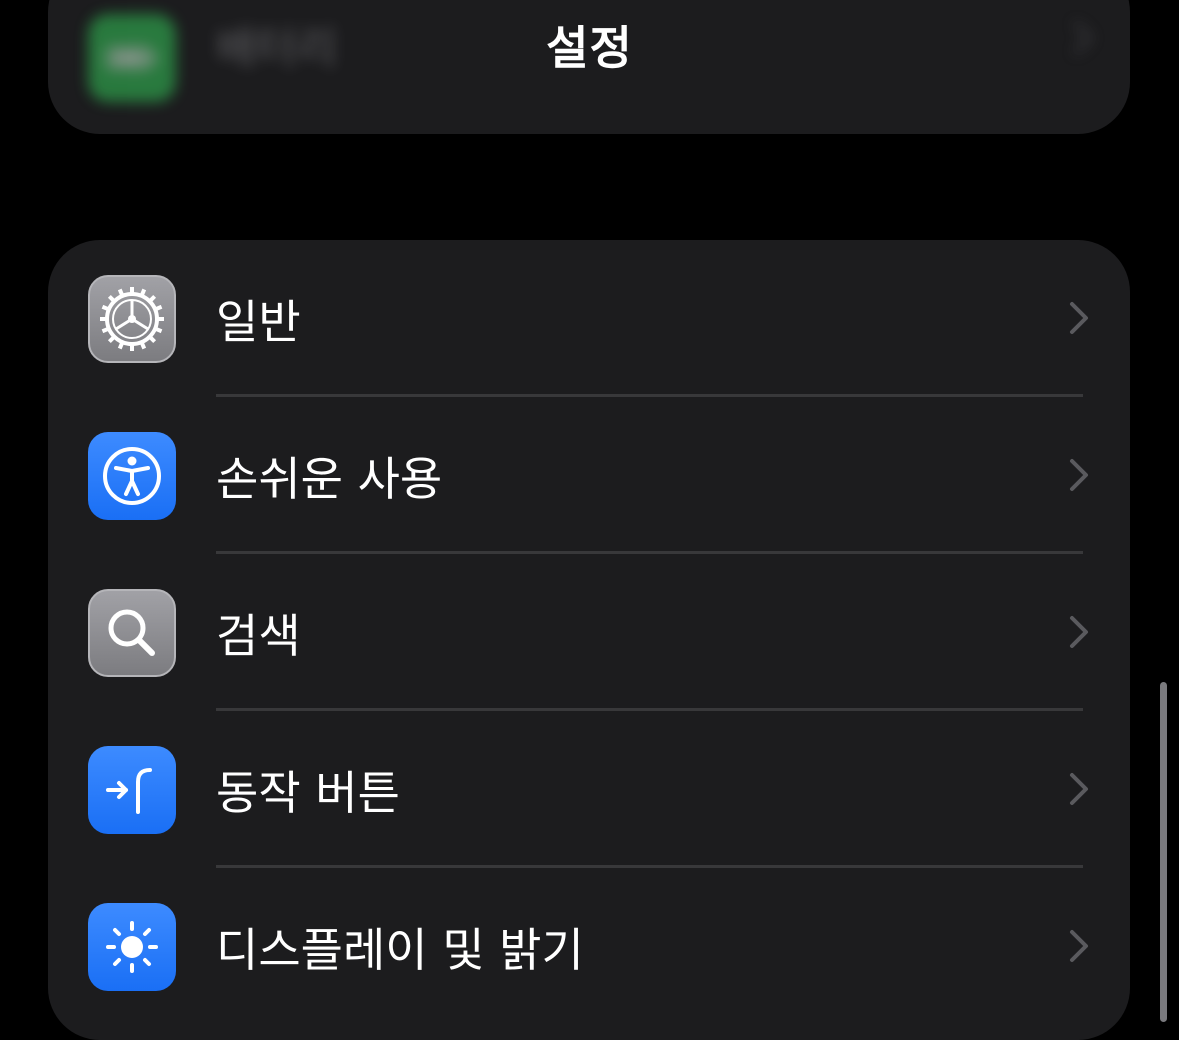 The width and height of the screenshot is (1179, 1040). Describe the element at coordinates (132, 947) in the screenshot. I see `sun-icon` at that location.